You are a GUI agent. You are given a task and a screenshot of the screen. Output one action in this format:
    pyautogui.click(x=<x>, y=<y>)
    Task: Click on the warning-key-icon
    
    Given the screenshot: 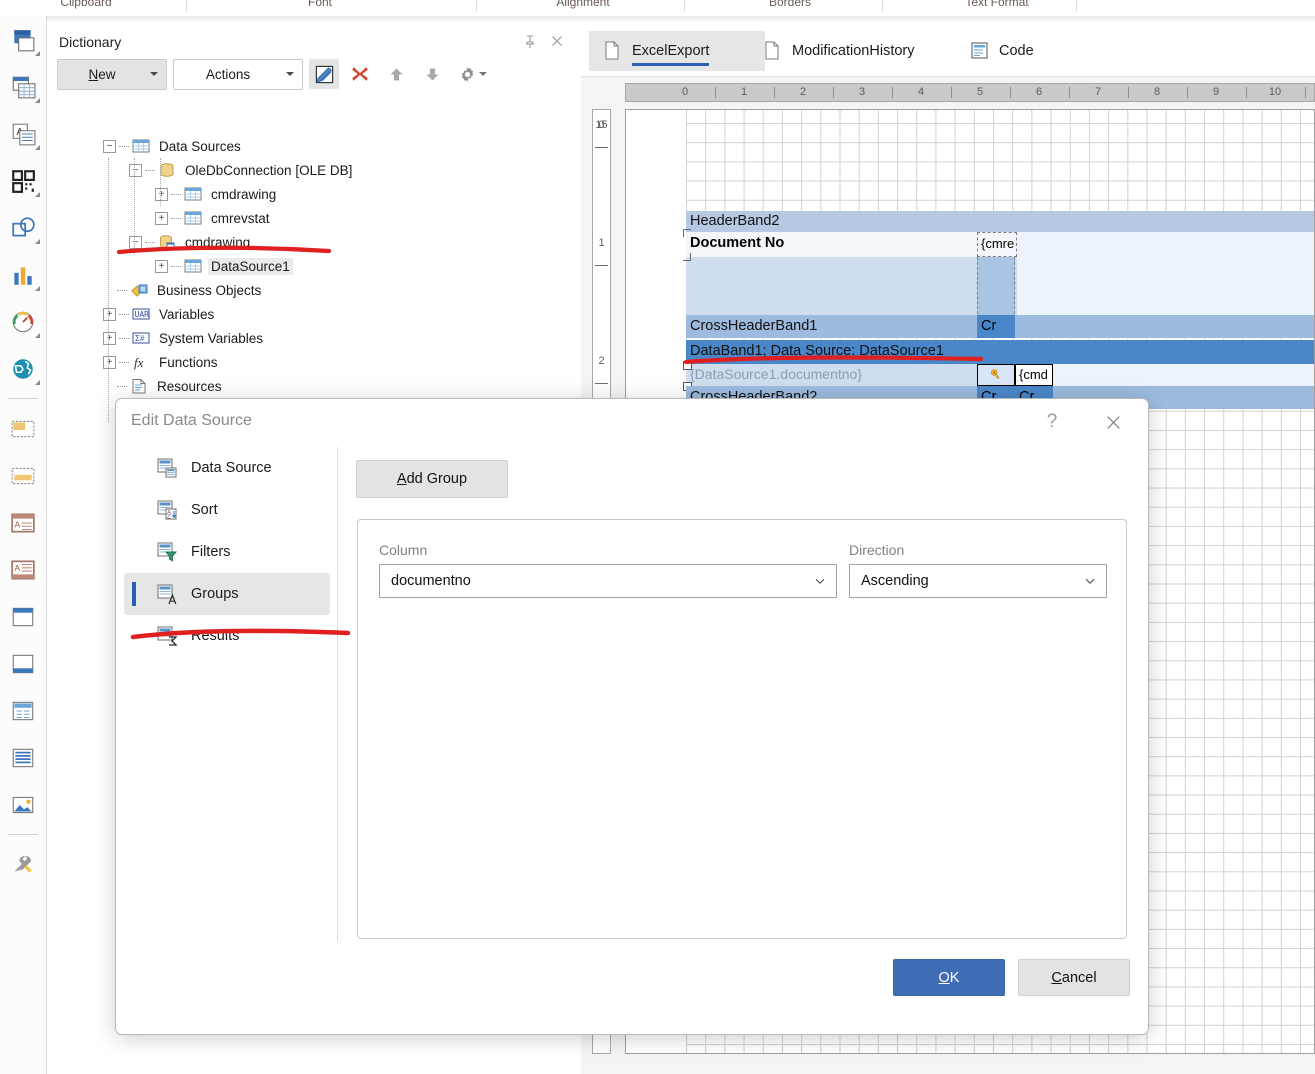 What is the action you would take?
    pyautogui.click(x=995, y=374)
    